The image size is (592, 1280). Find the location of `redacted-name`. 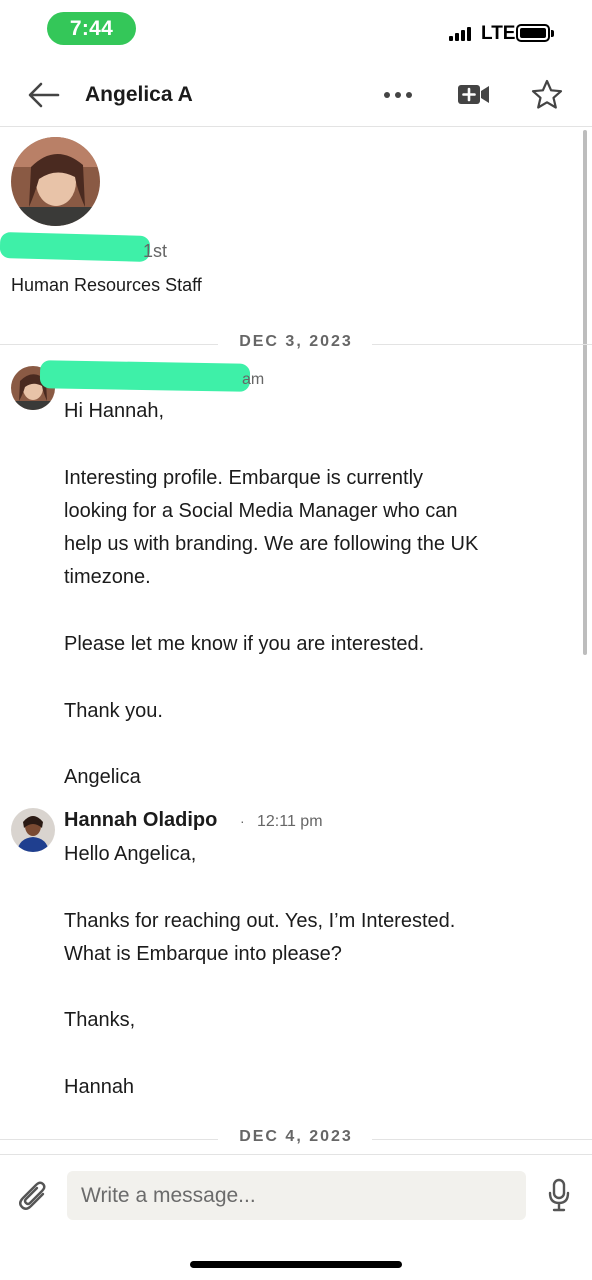

redacted-name is located at coordinates (75, 247).